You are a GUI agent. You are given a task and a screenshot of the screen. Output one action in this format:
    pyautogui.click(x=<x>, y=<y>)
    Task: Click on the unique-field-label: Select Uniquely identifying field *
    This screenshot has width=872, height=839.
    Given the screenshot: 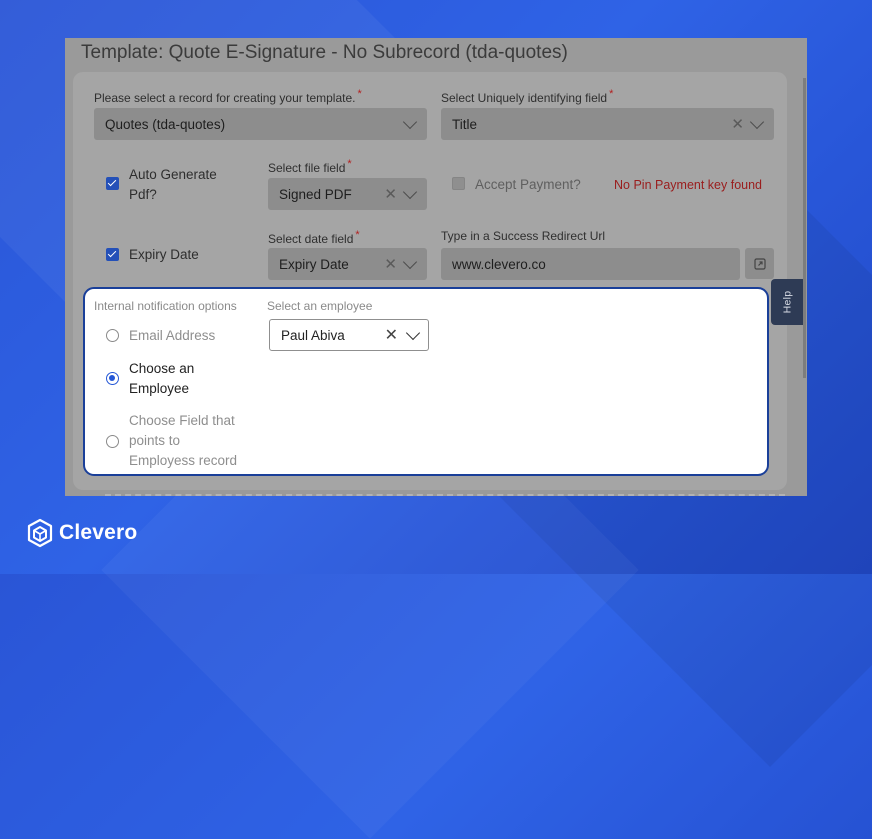 What is the action you would take?
    pyautogui.click(x=527, y=96)
    